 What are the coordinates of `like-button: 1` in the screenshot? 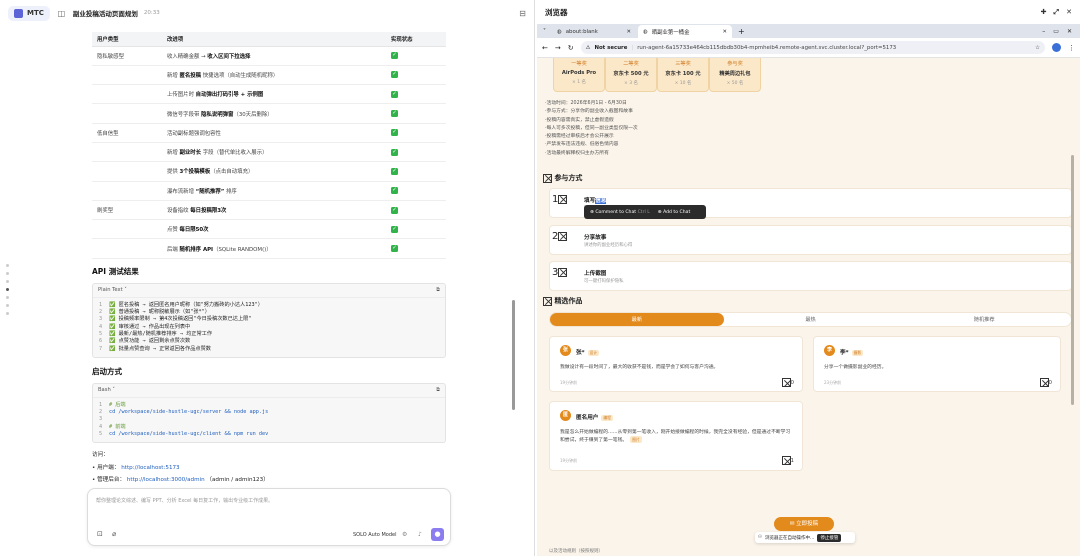 It's located at (787, 460).